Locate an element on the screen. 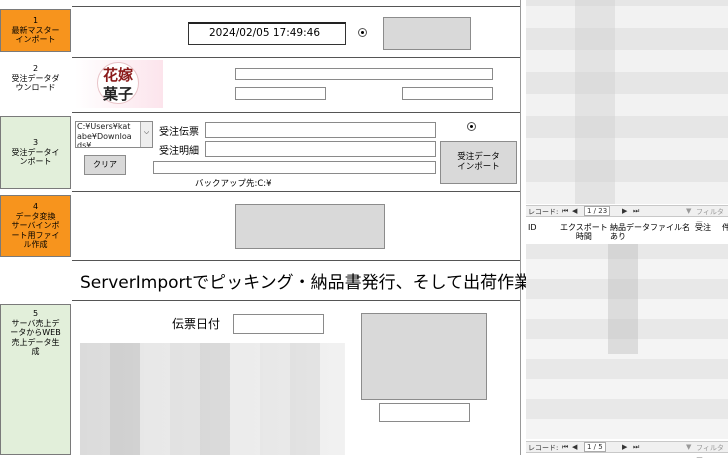  convert-data-button is located at coordinates (310, 226).